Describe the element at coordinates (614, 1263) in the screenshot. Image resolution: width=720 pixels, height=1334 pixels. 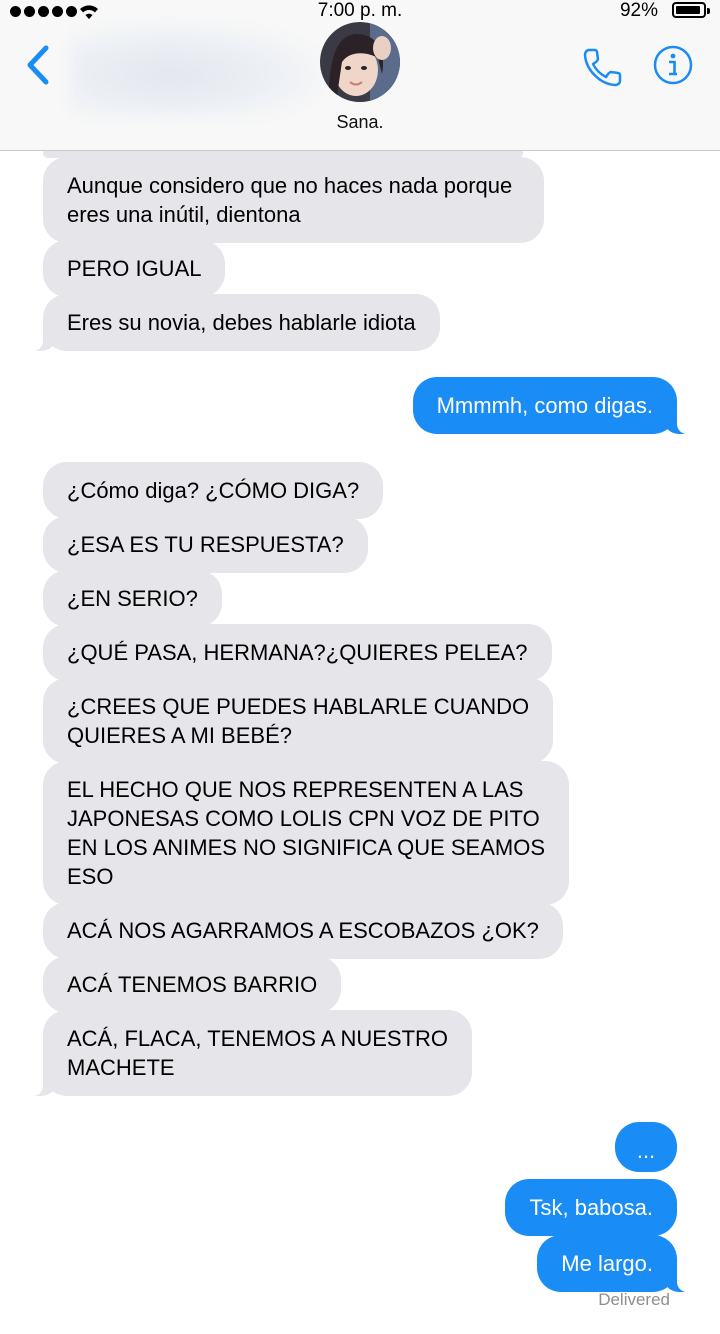
I see `message-bubble-outgoing: Me largo.` at that location.